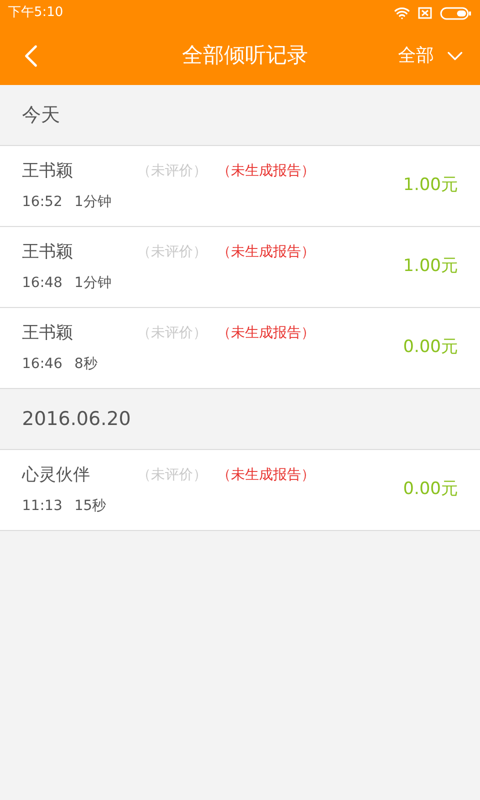 The image size is (480, 800). Describe the element at coordinates (42, 202) in the screenshot. I see `record-time: 16:52` at that location.